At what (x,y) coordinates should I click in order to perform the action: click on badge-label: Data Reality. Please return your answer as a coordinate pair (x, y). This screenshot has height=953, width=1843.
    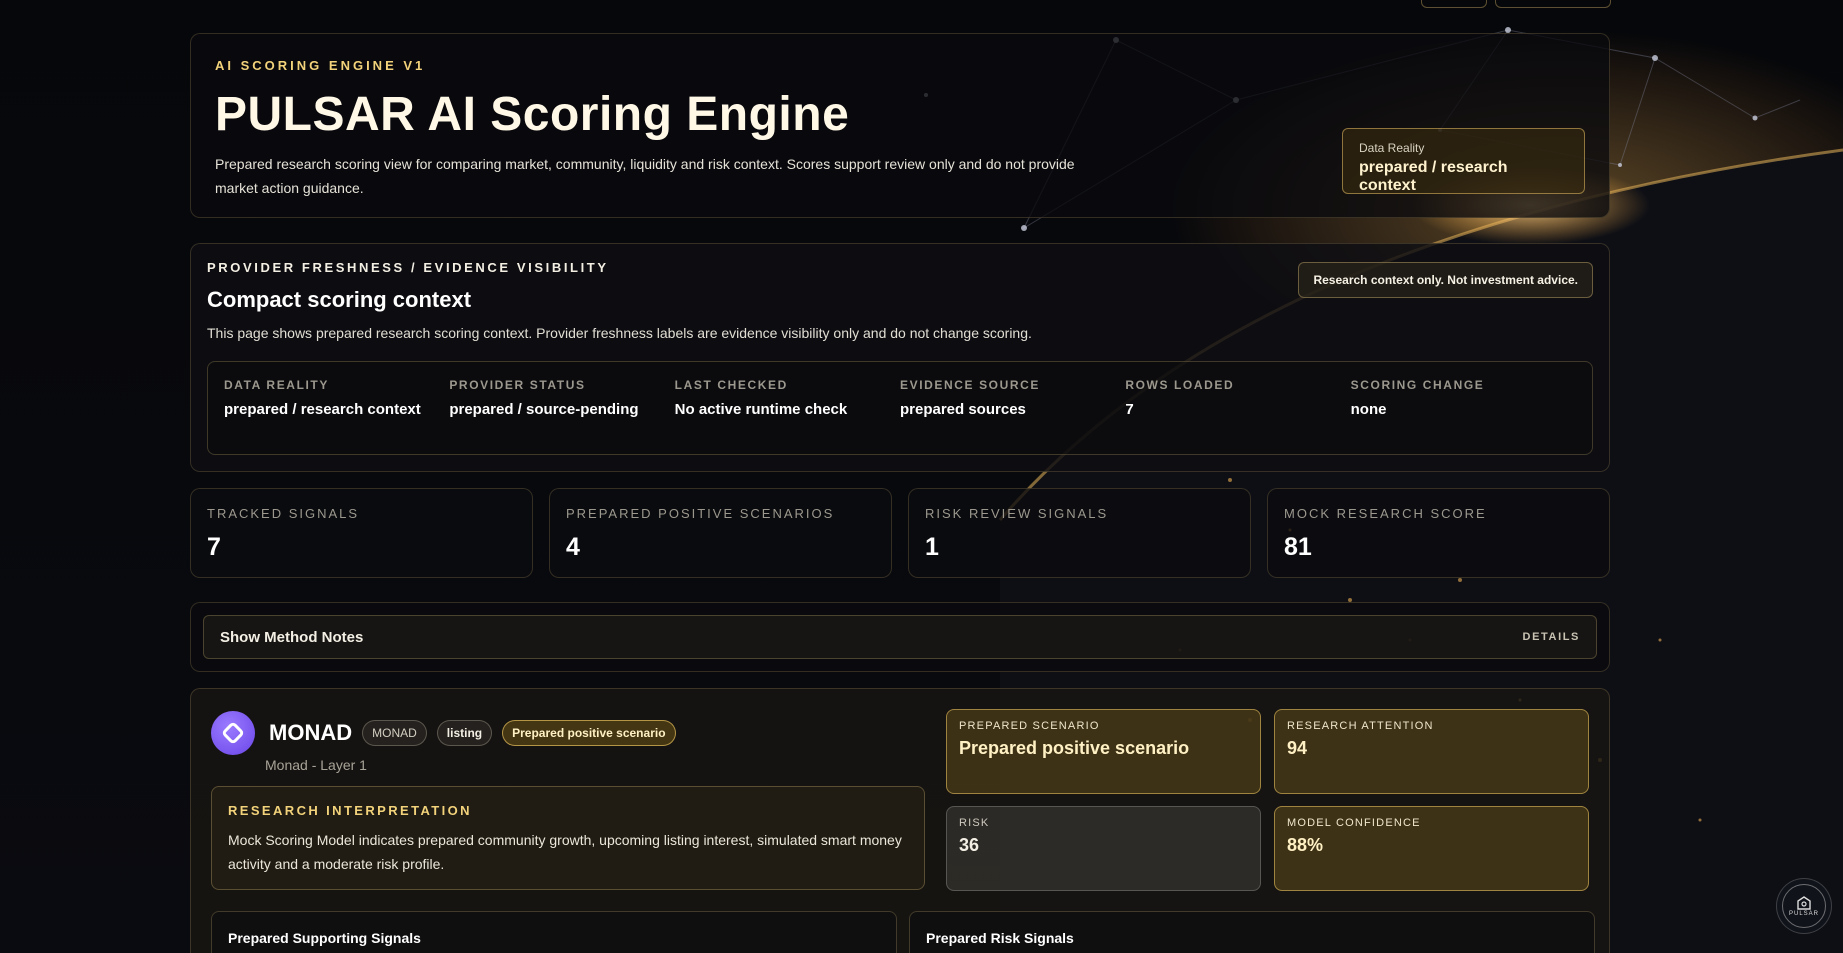
    Looking at the image, I should click on (1392, 148).